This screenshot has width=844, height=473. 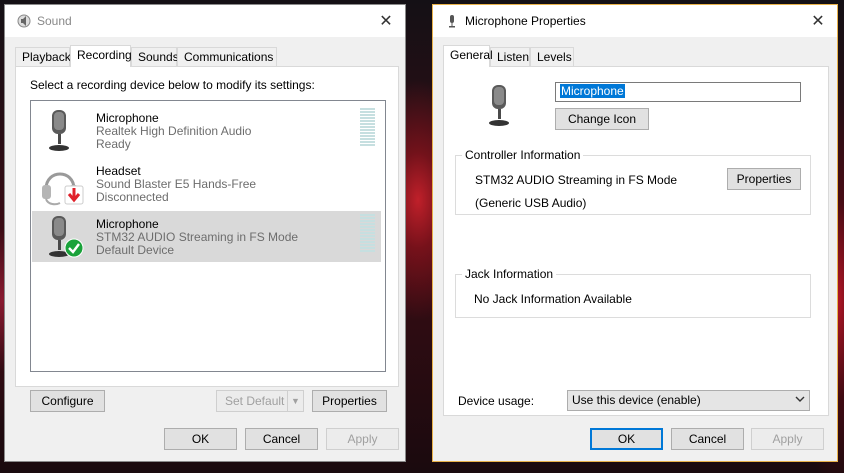 What do you see at coordinates (24, 21) in the screenshot?
I see `speaker-icon` at bounding box center [24, 21].